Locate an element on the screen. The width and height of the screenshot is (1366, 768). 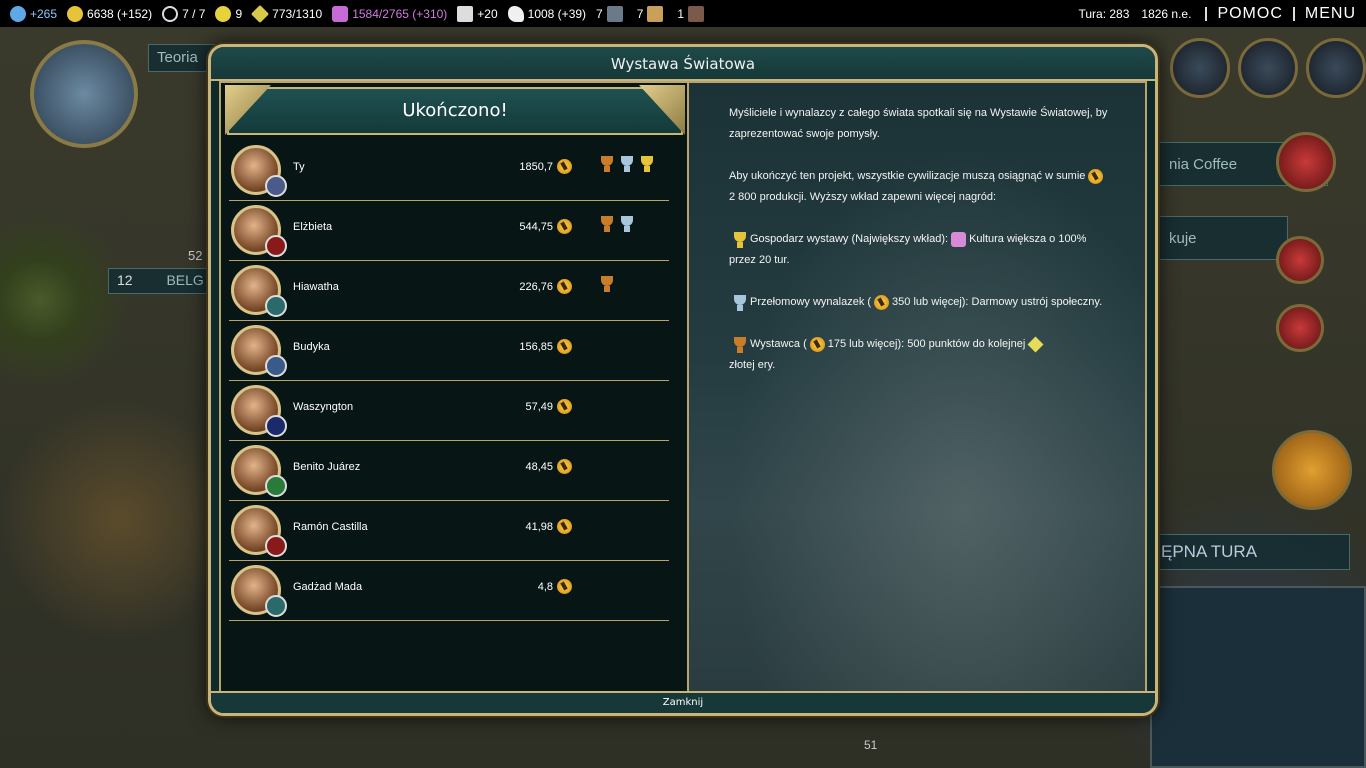
player-leader-portrait is located at coordinates (84, 94).